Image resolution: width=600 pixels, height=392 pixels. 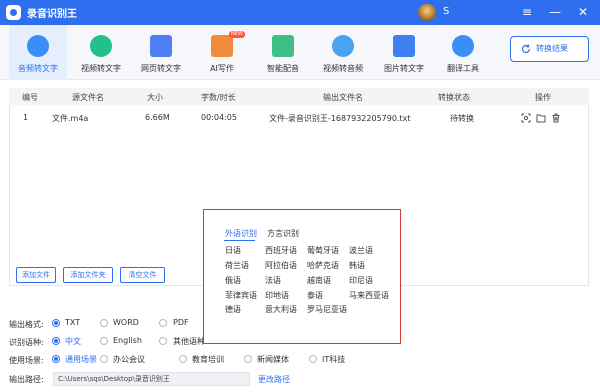 I want to click on video-text-icon, so click(x=101, y=46).